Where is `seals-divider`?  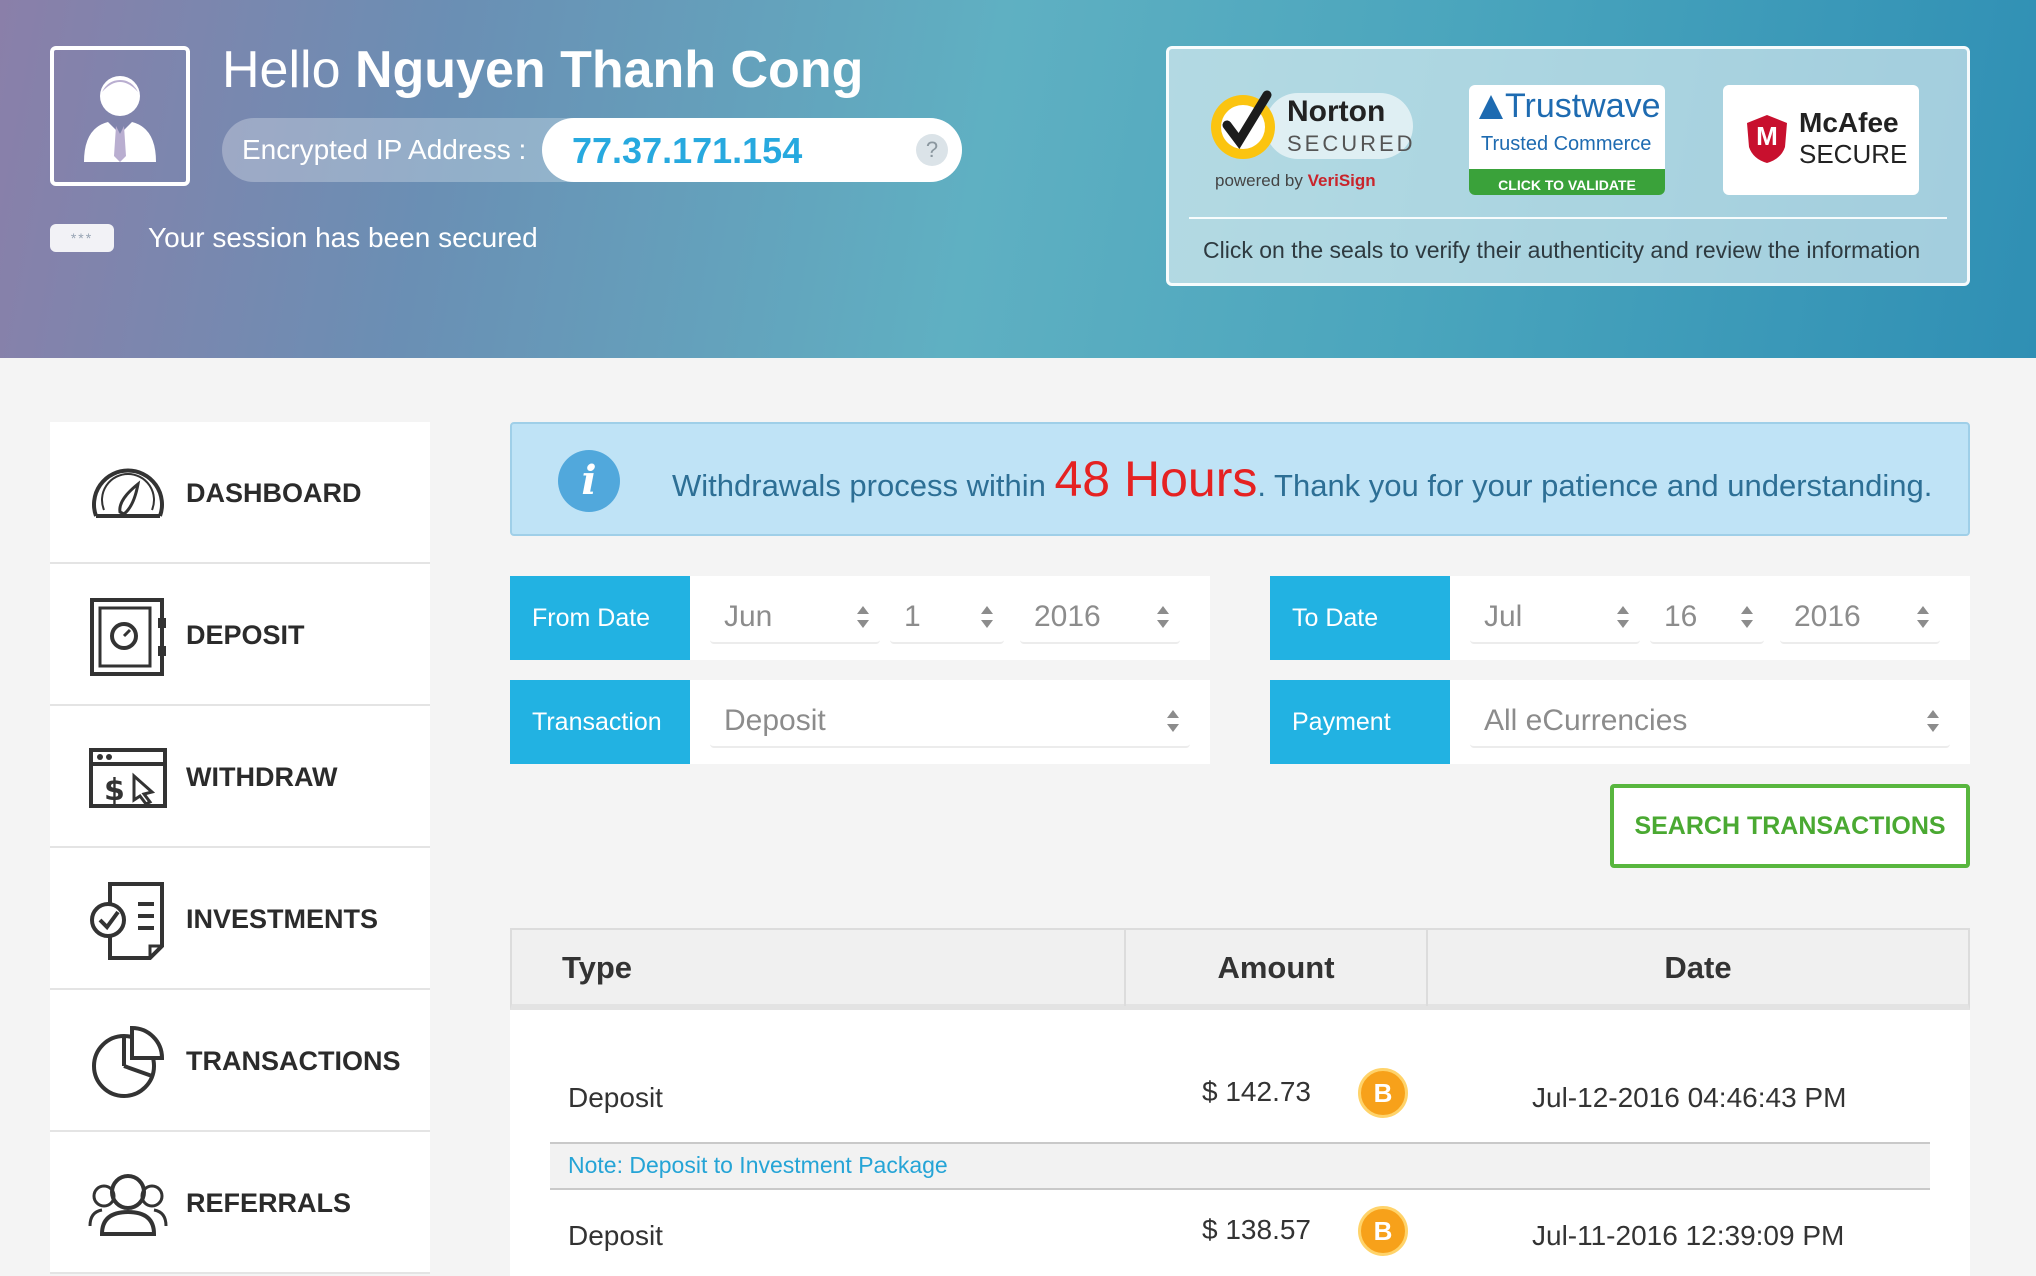 seals-divider is located at coordinates (1568, 218).